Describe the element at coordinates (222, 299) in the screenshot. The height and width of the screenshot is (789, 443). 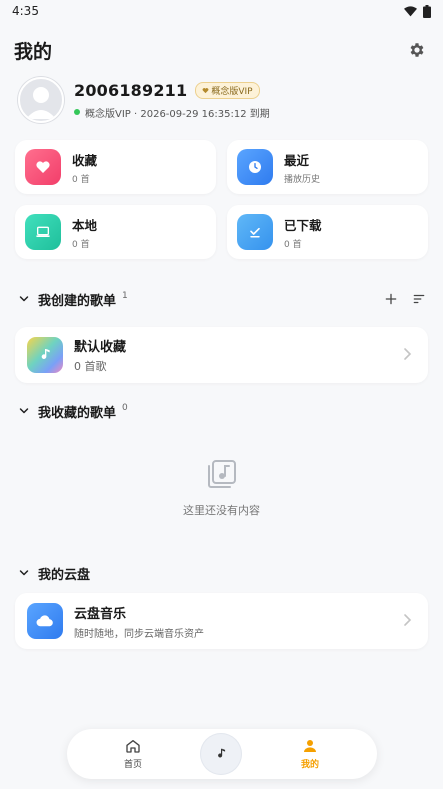
I see `created-playlists-header: 我创建的歌单 1` at that location.